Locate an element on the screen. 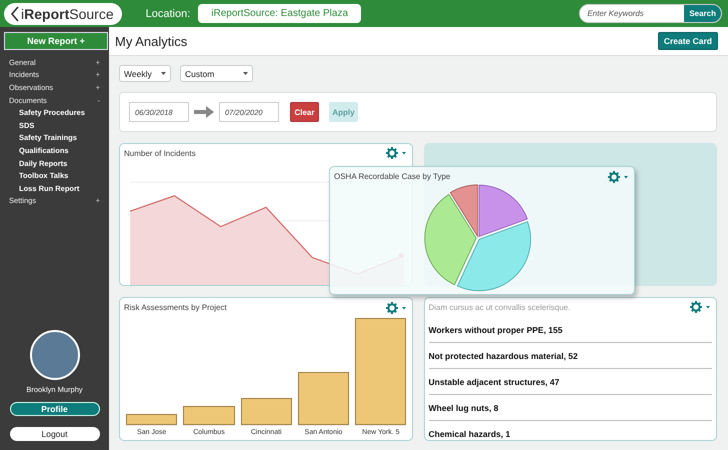  page-title: My Analytics is located at coordinates (151, 41).